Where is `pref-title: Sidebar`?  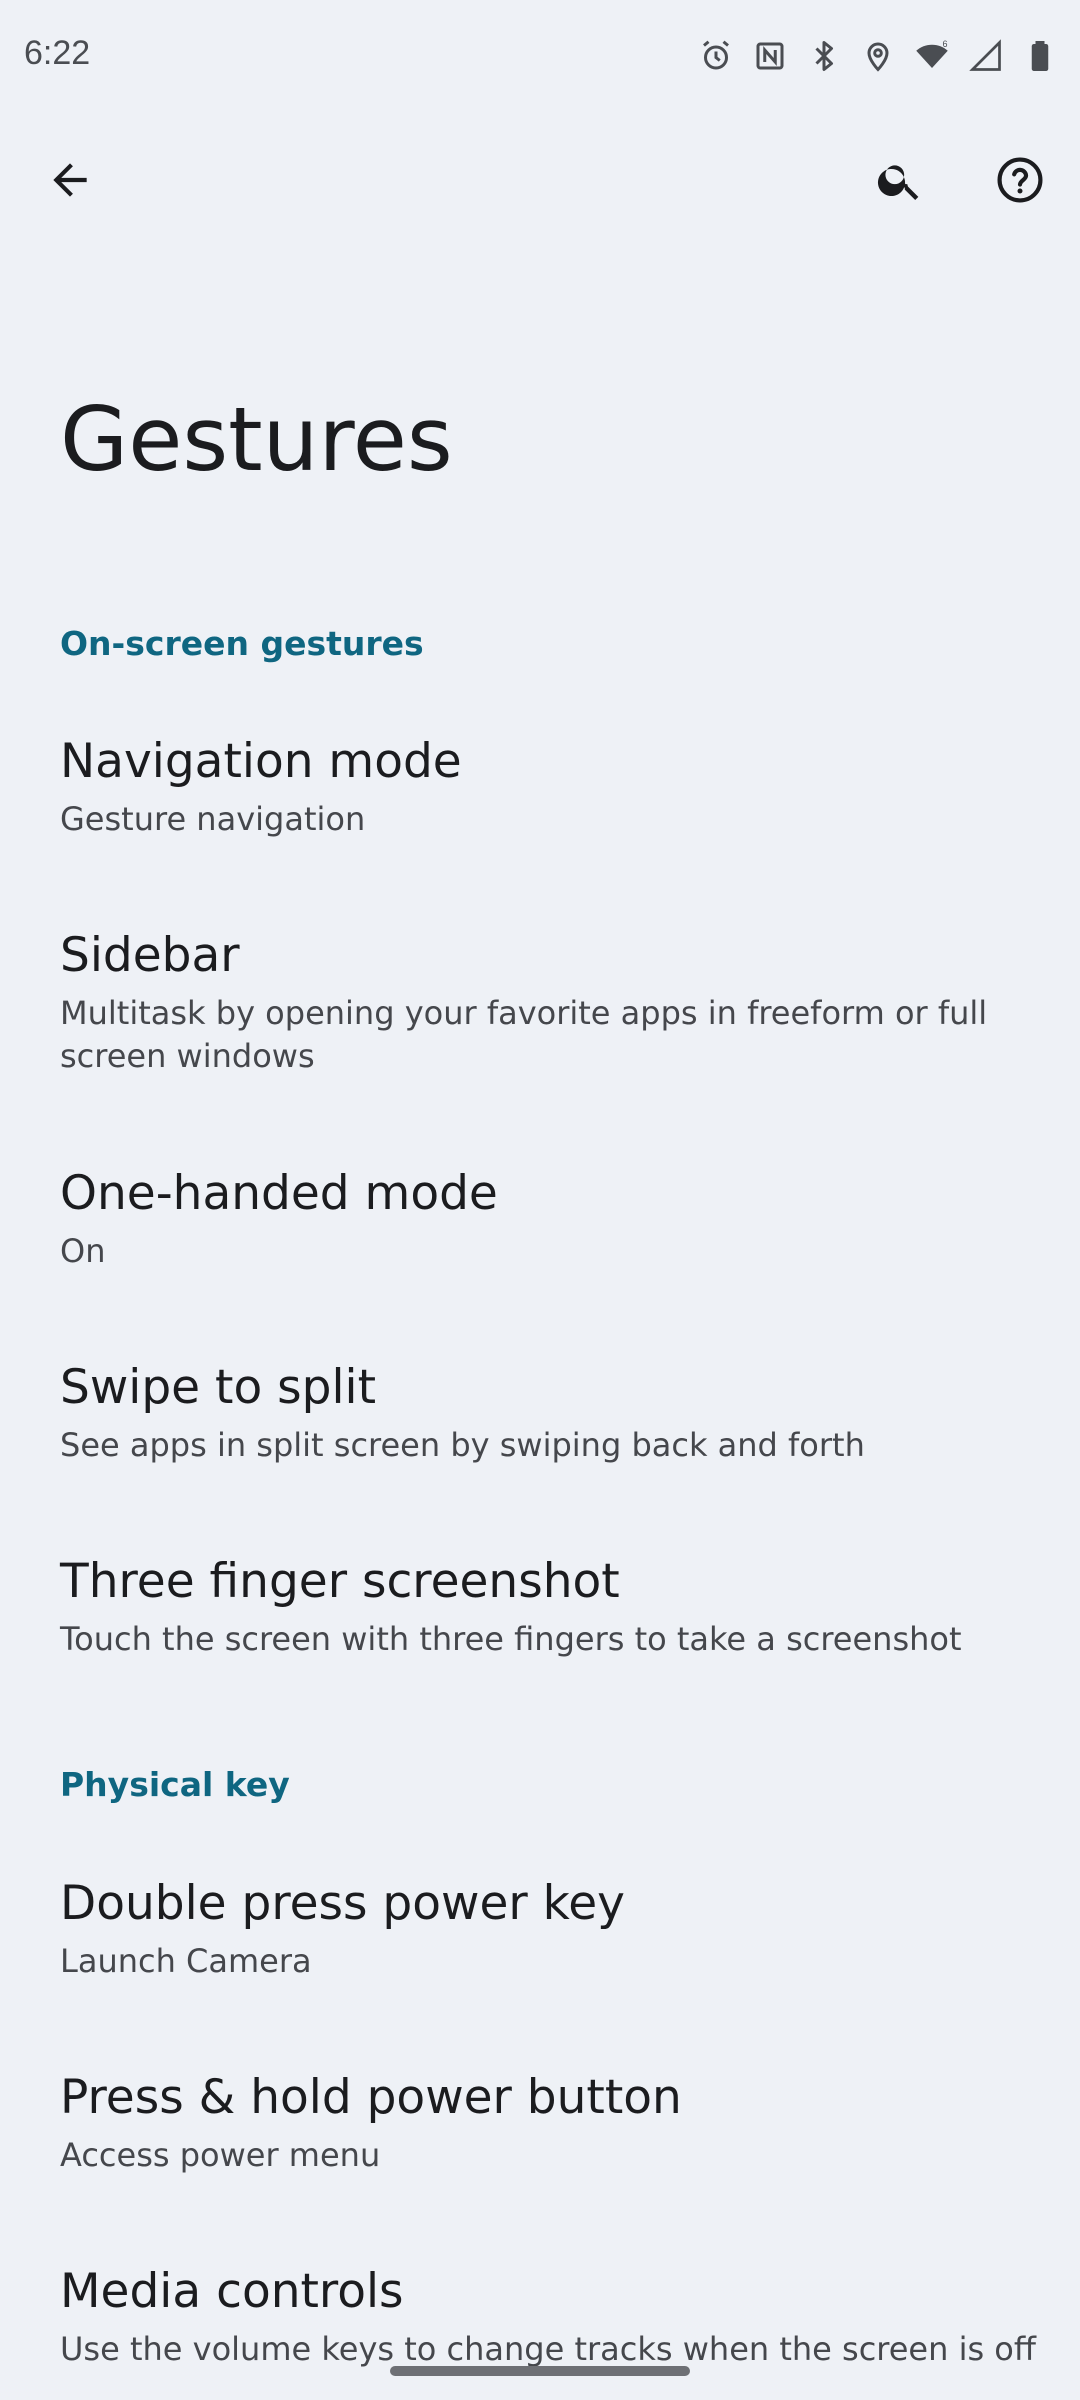
pref-title: Sidebar is located at coordinates (150, 955).